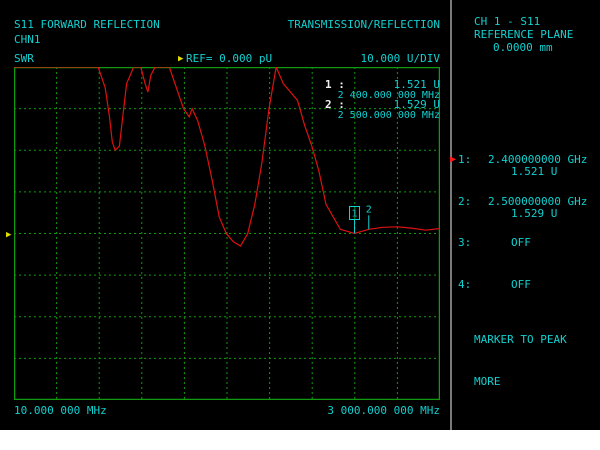 The height and width of the screenshot is (450, 600). Describe the element at coordinates (465, 201) in the screenshot. I see `marker-2-number: 2:` at that location.